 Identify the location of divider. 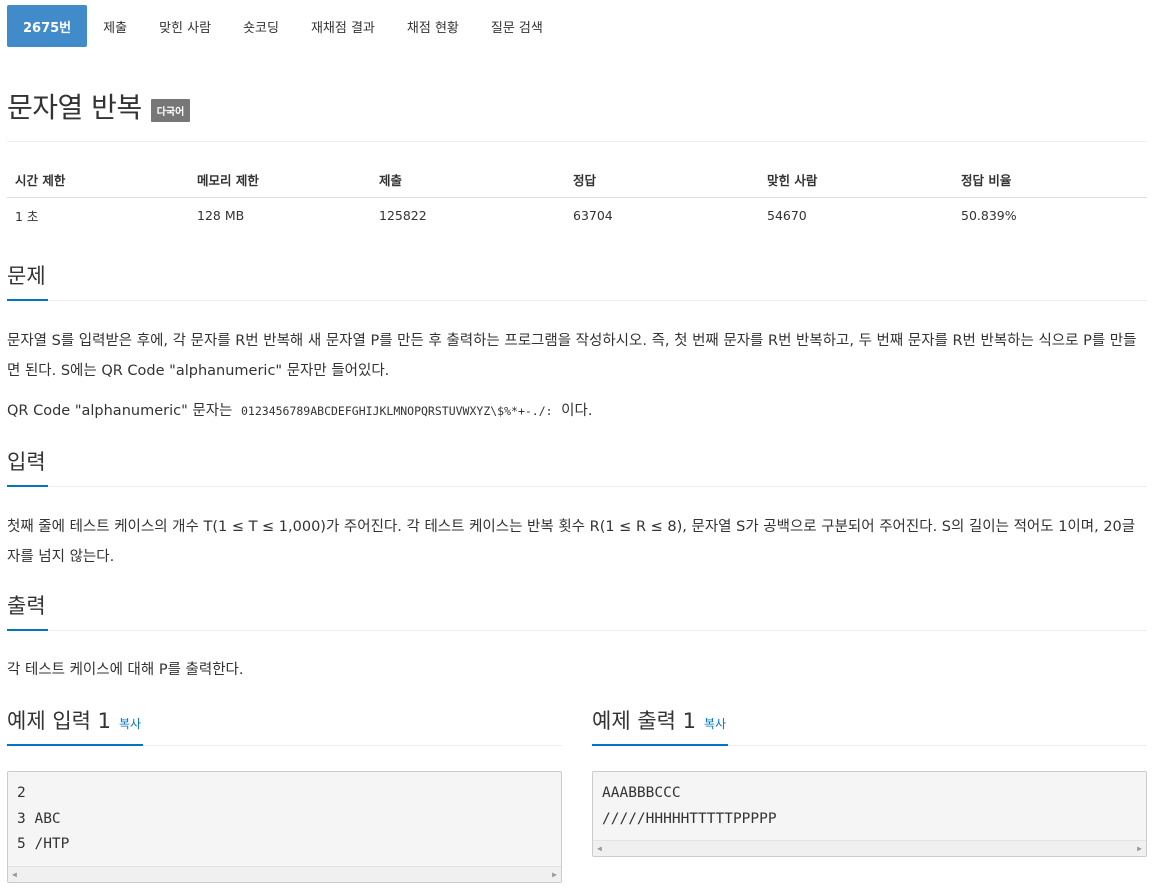
(577, 141).